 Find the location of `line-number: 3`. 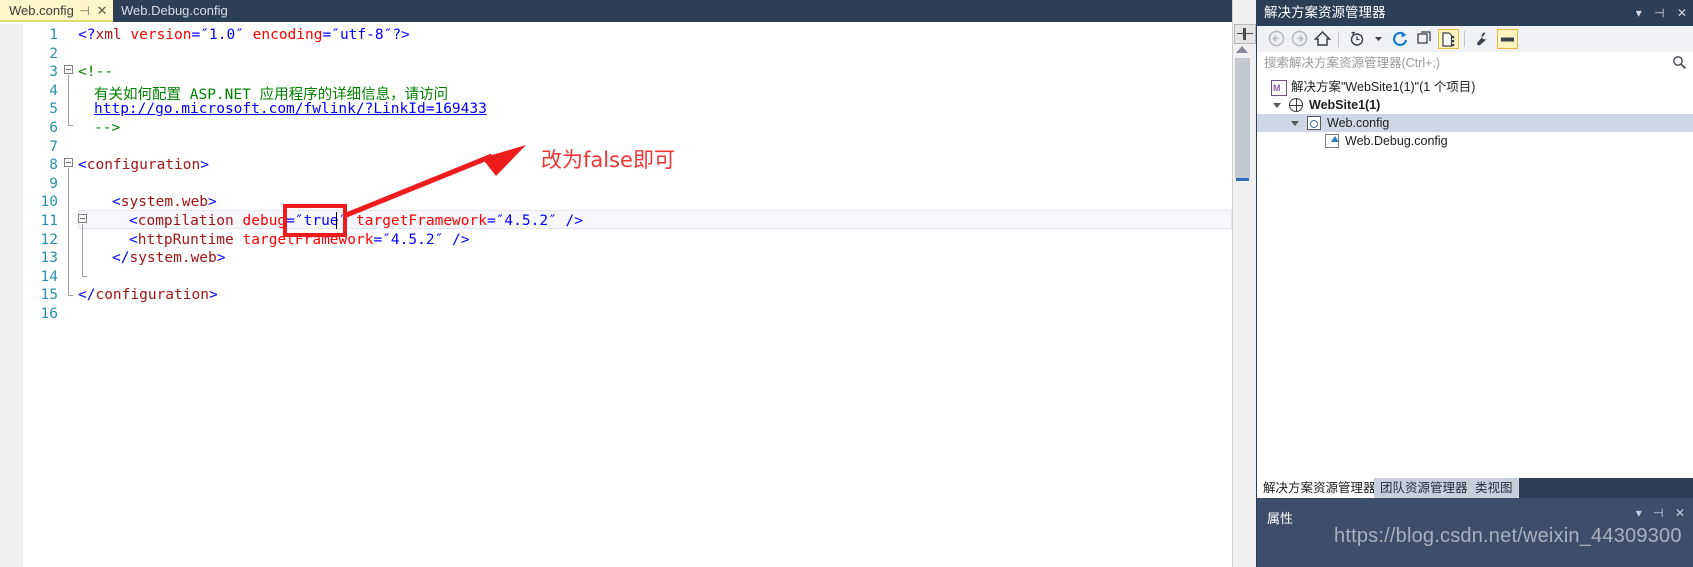

line-number: 3 is located at coordinates (53, 72).